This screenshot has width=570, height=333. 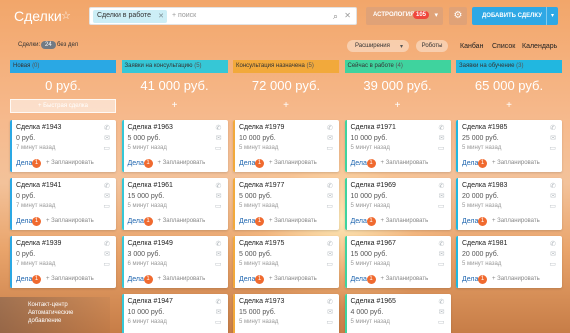 What do you see at coordinates (509, 66) in the screenshot?
I see `column-header: Заявки на обучение (3)` at bounding box center [509, 66].